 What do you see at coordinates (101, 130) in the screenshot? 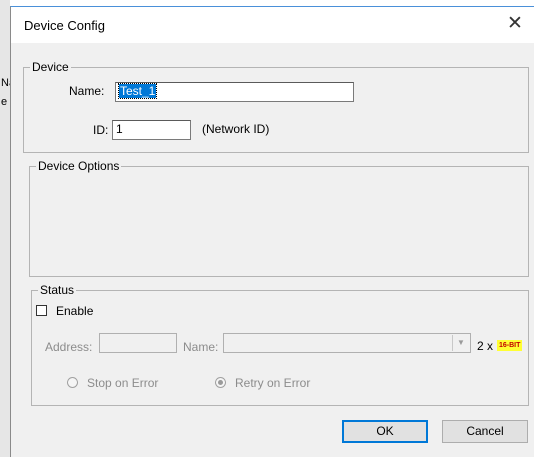
I see `id-label: ID:` at bounding box center [101, 130].